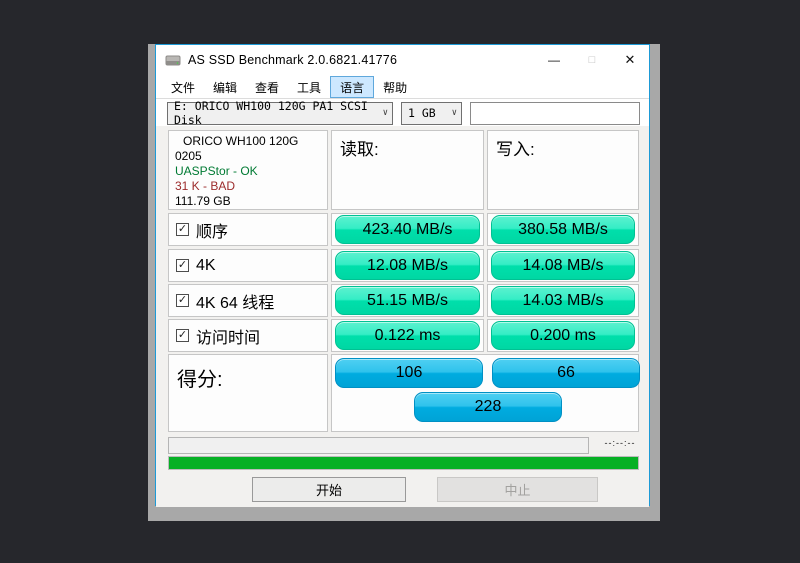 Image resolution: width=800 pixels, height=563 pixels. I want to click on minimize-button: —, so click(554, 60).